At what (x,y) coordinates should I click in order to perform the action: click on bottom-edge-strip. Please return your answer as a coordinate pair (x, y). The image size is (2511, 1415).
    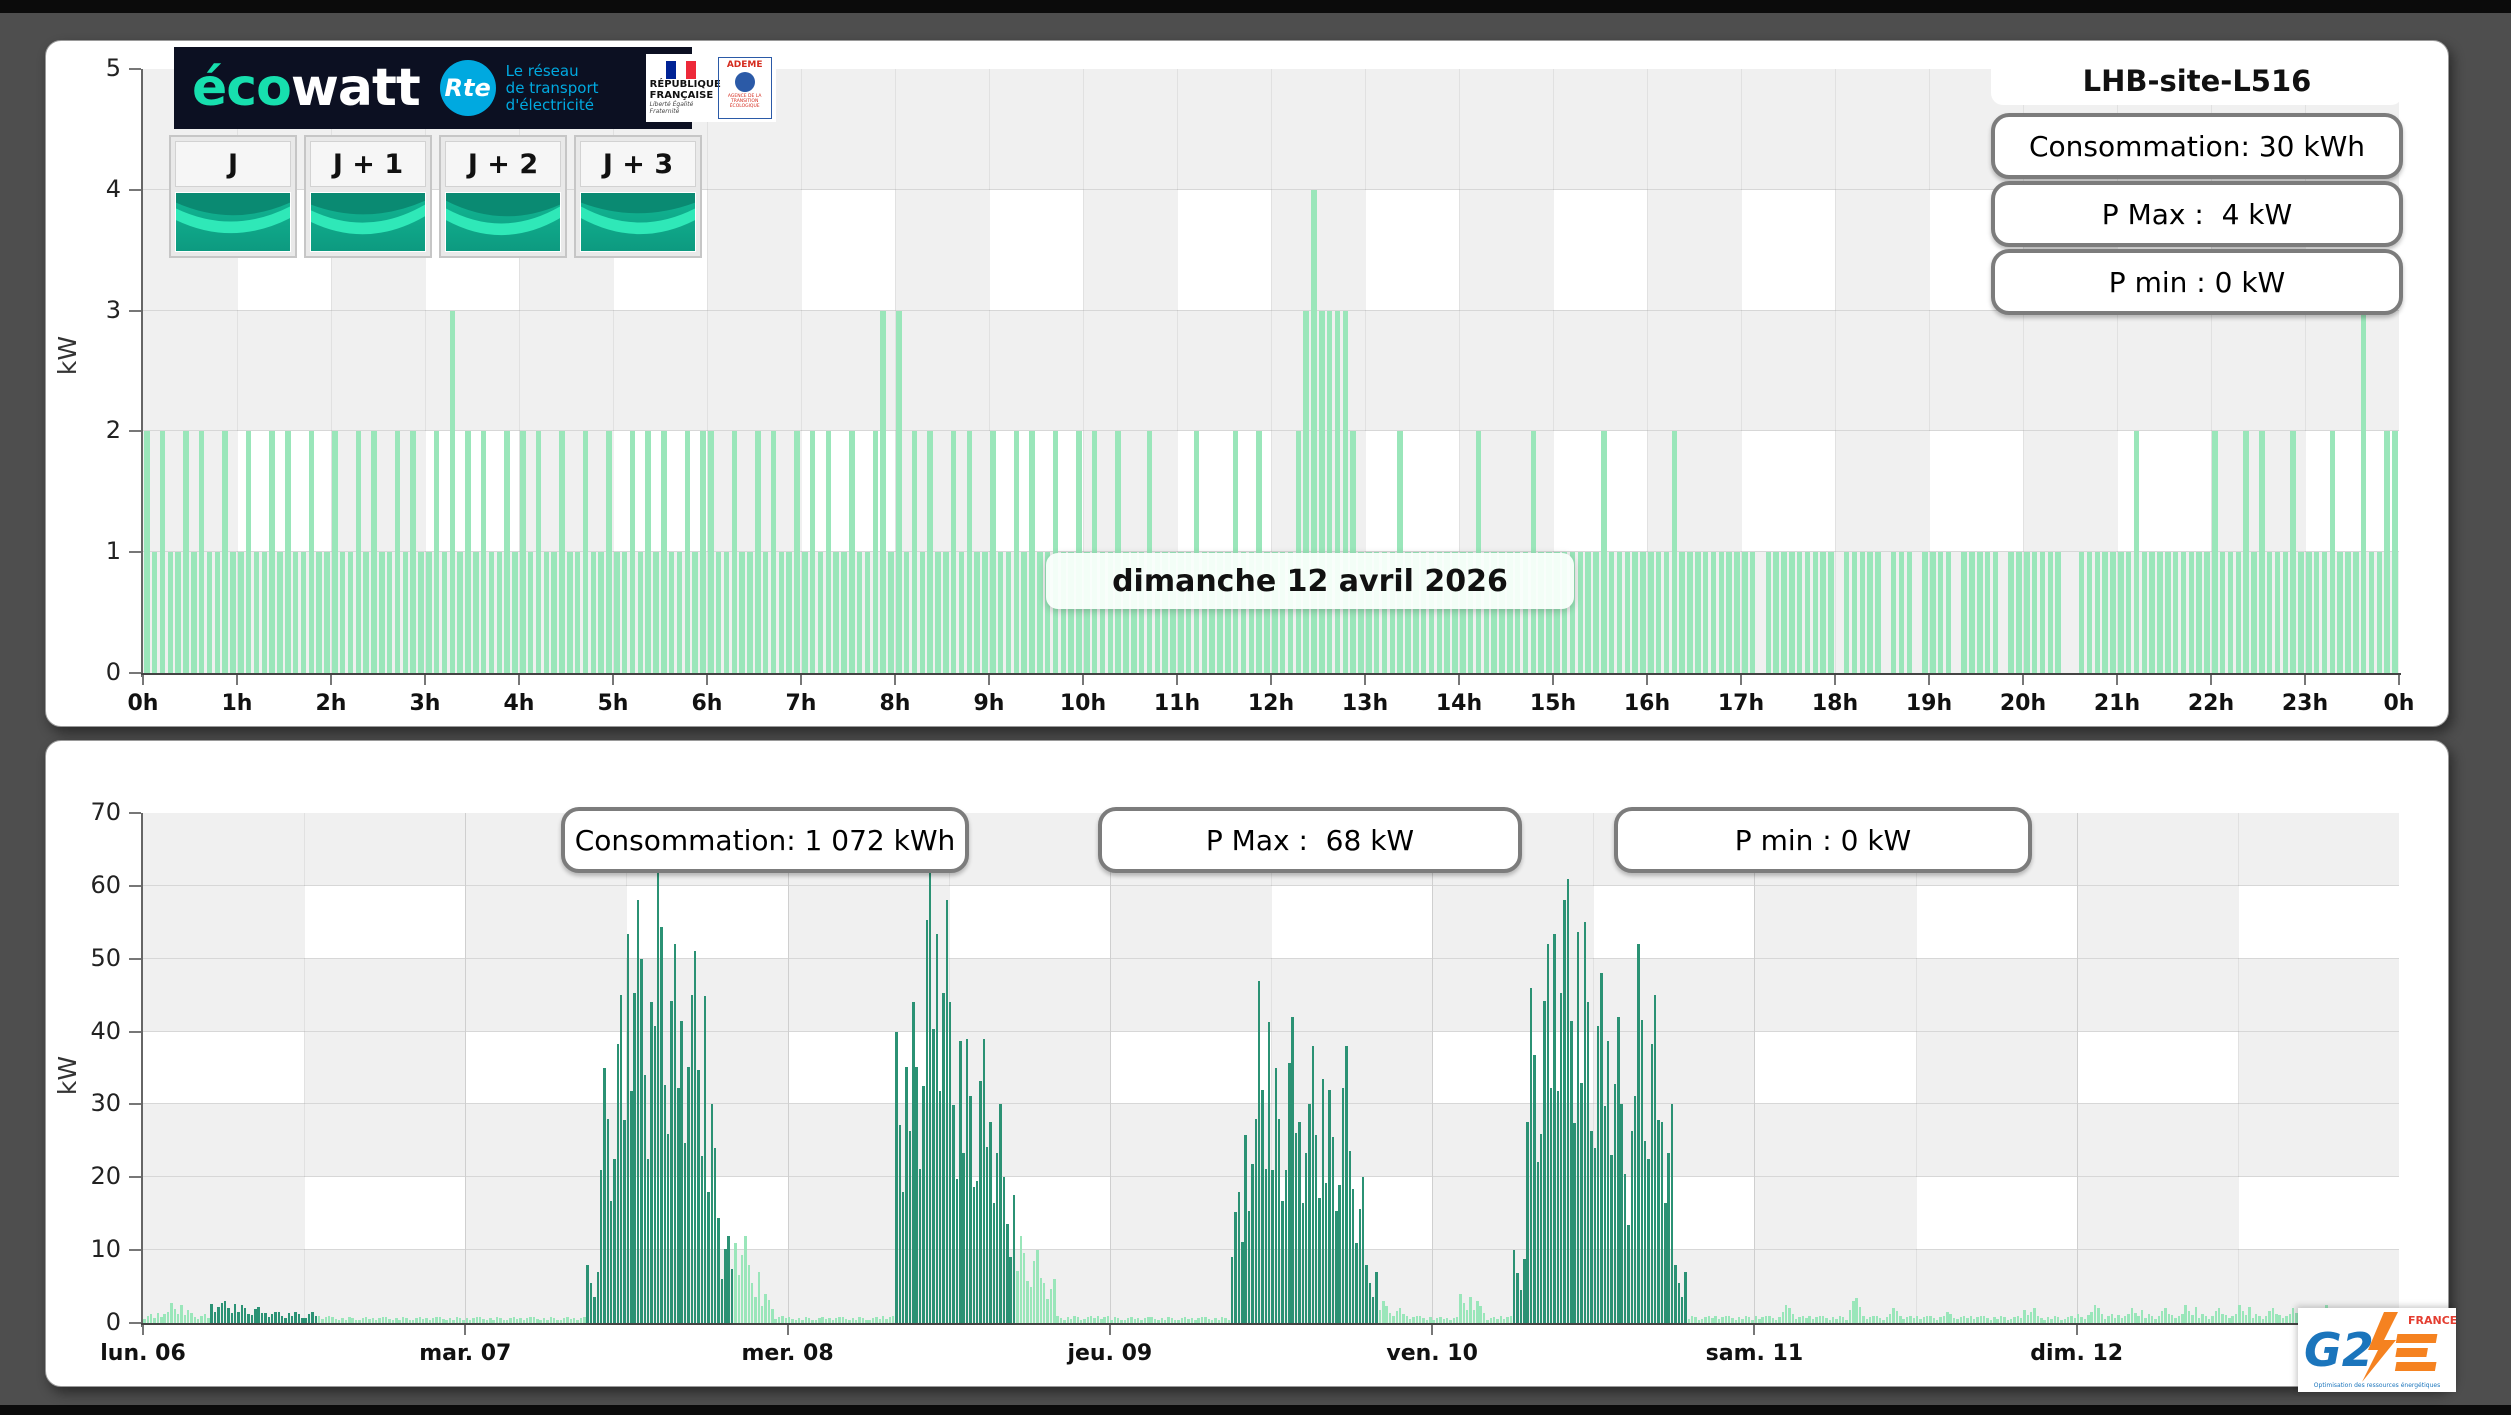
    Looking at the image, I should click on (1255, 1410).